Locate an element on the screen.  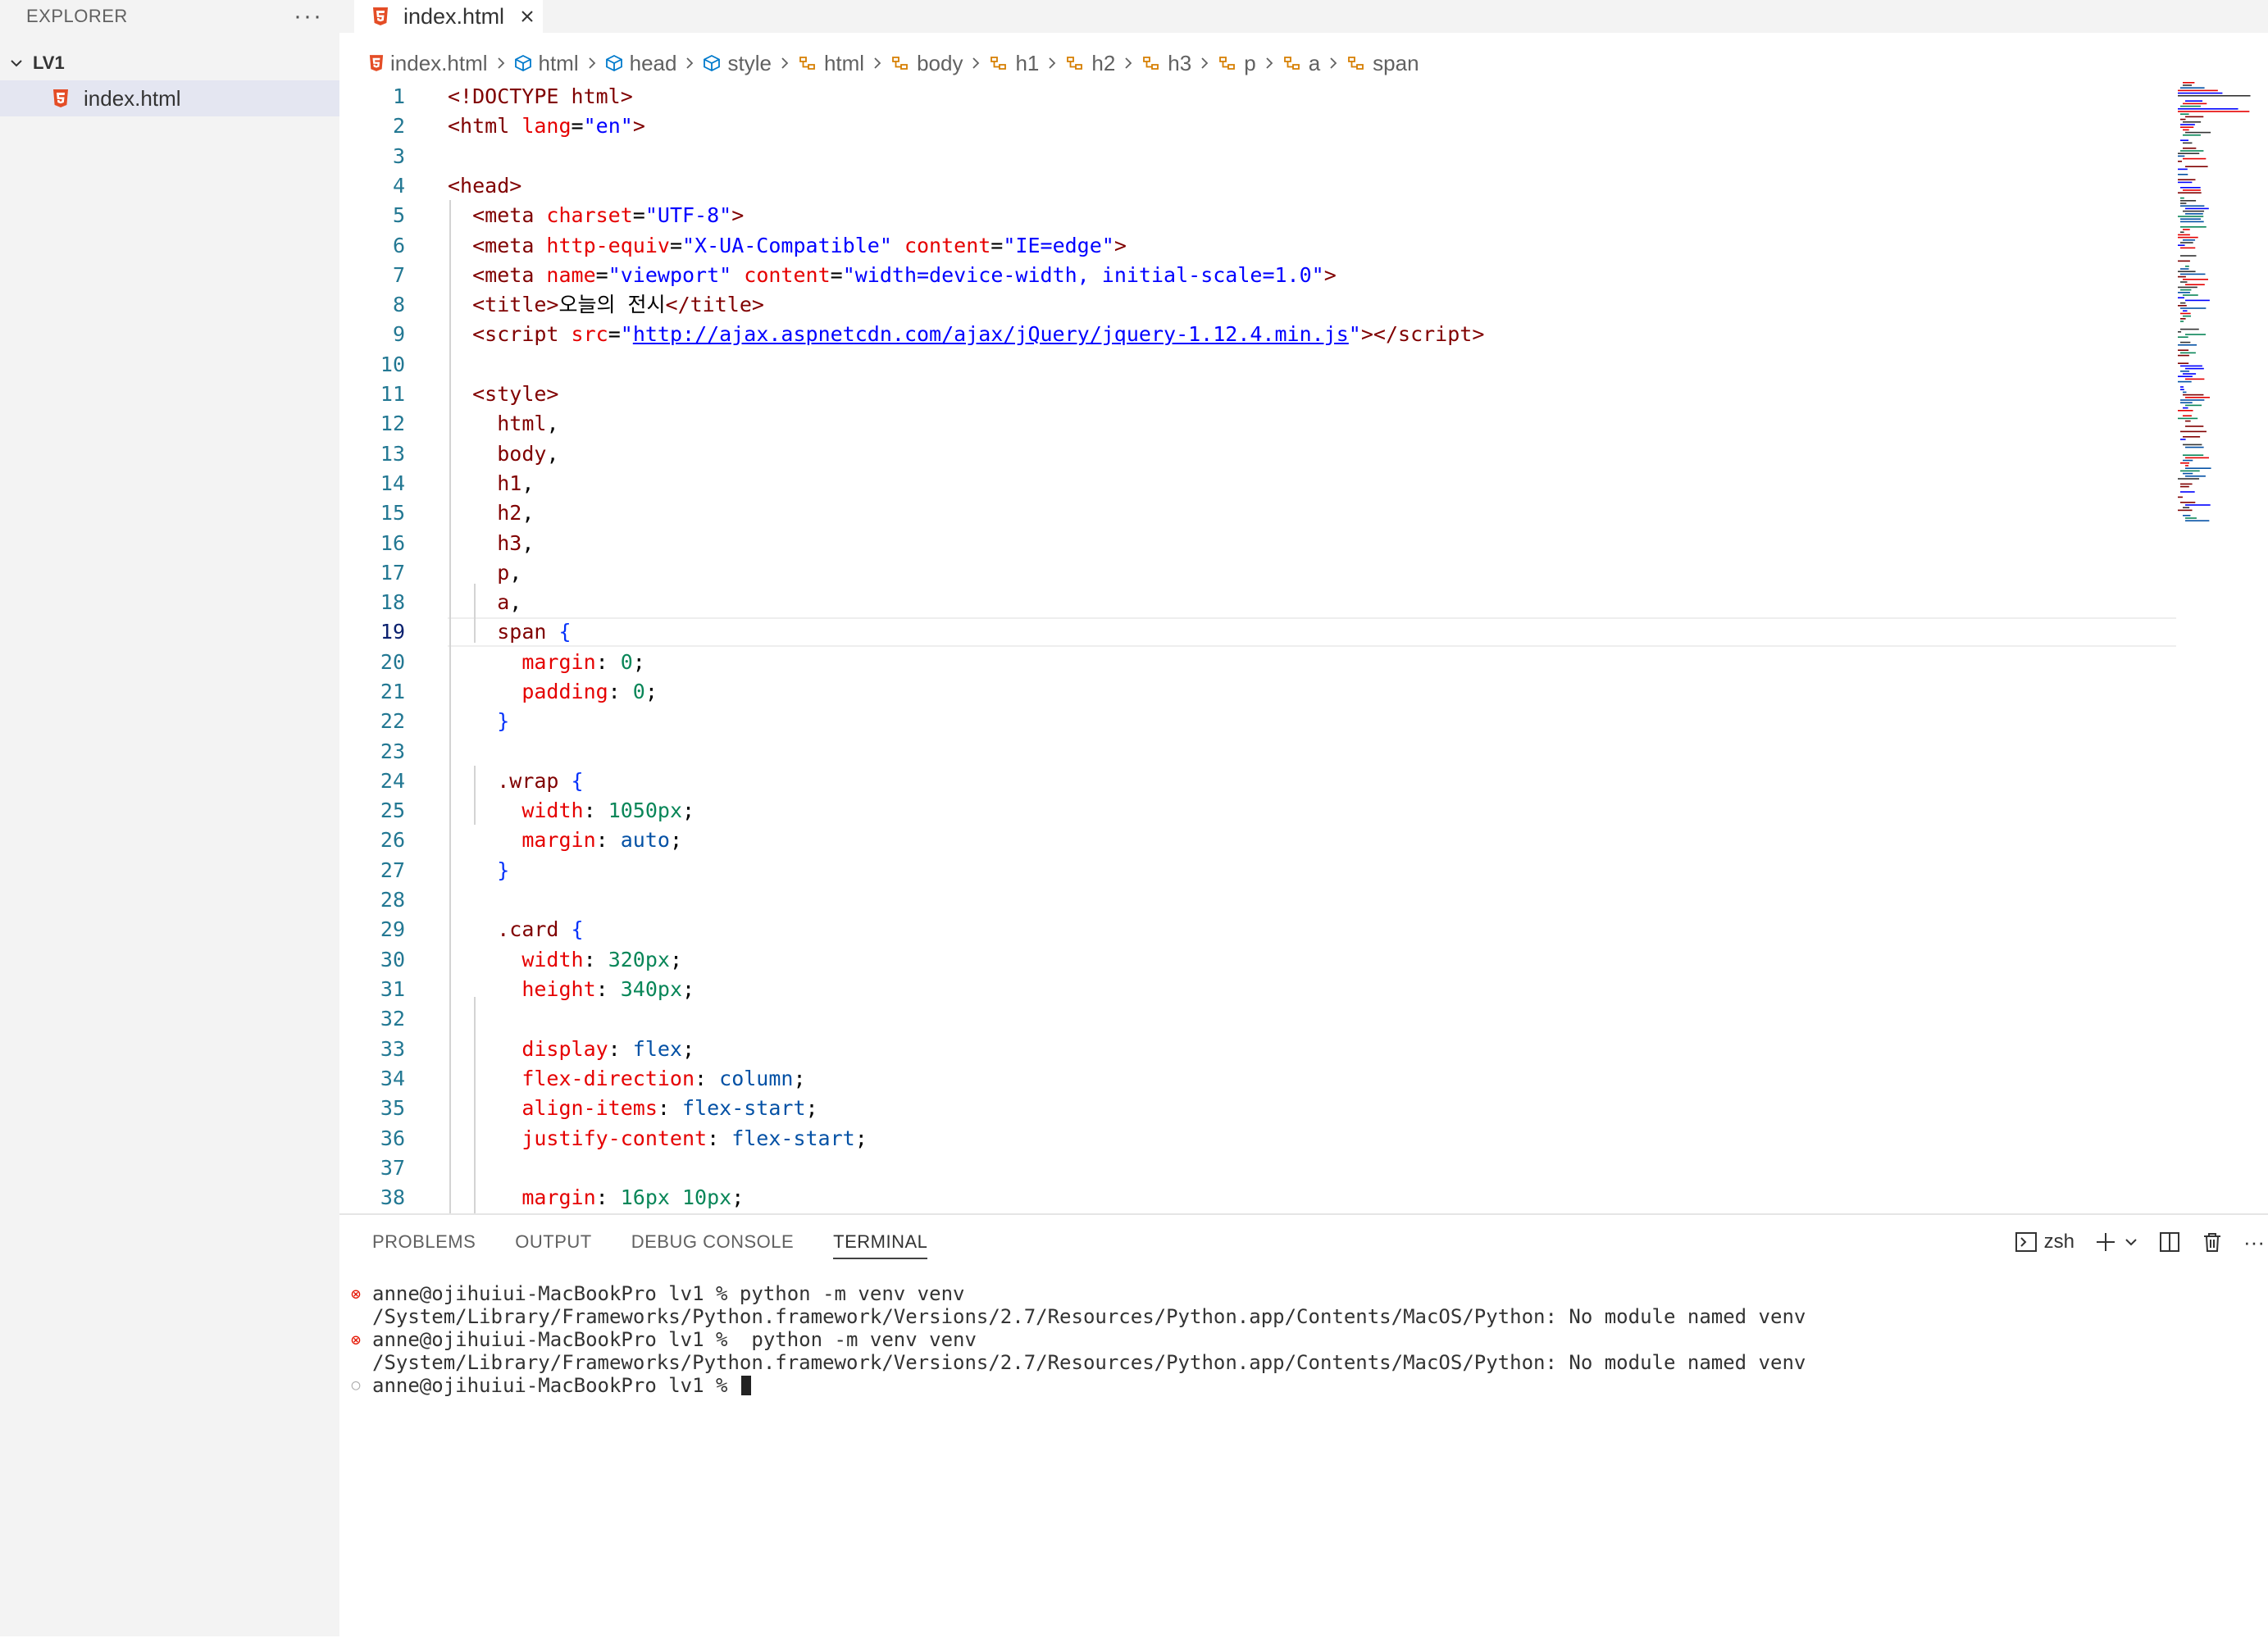
breadcrumb-item-index-html: index.html is located at coordinates (428, 63).